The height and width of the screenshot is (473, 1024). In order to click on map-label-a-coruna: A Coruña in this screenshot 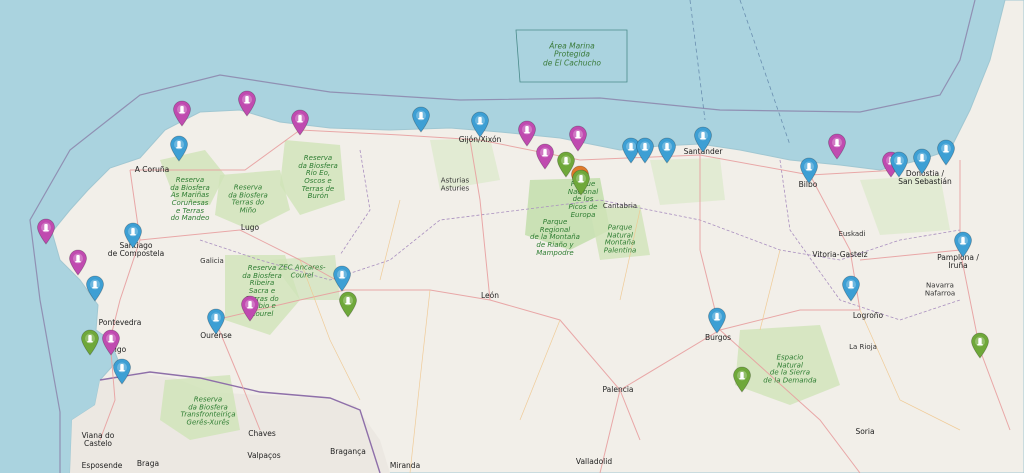, I will do `click(152, 169)`.